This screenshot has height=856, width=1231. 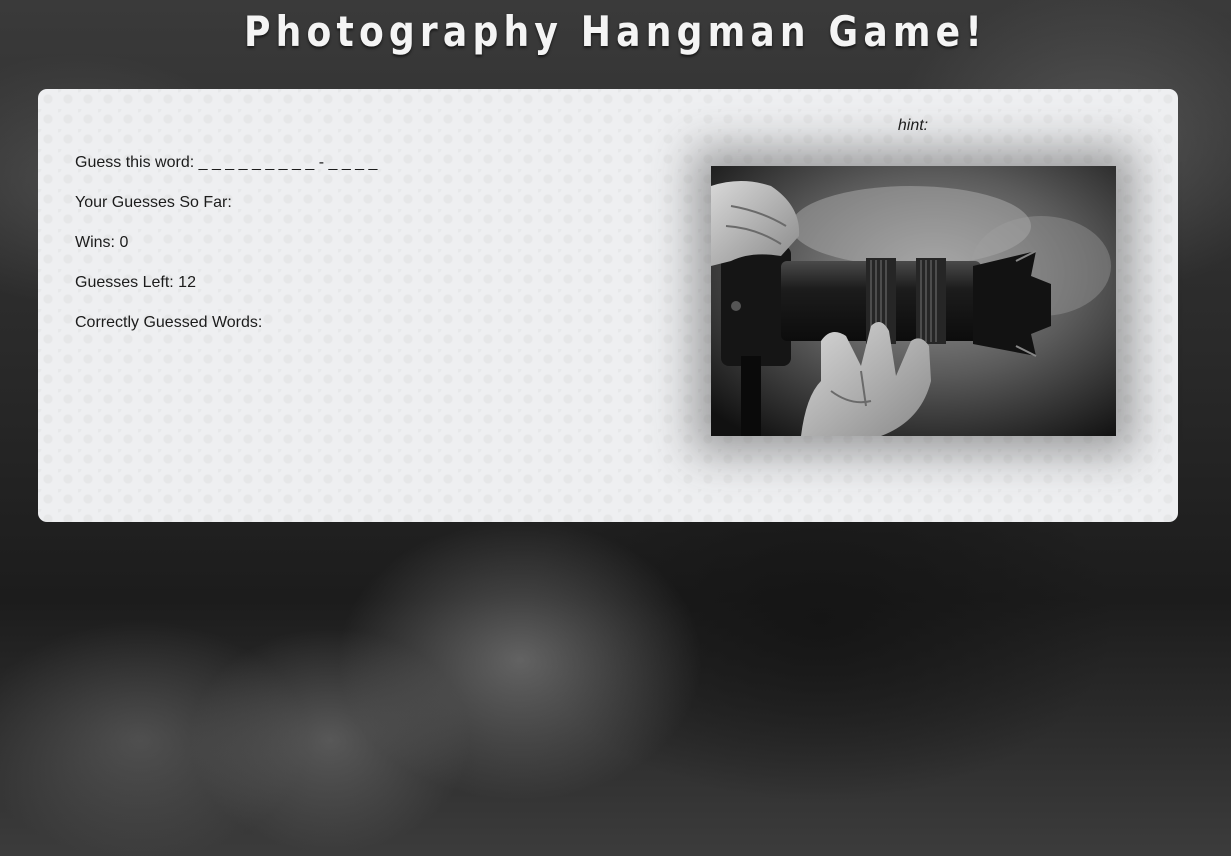 I want to click on guesses-label: Your Guesses So Far:, so click(x=153, y=202).